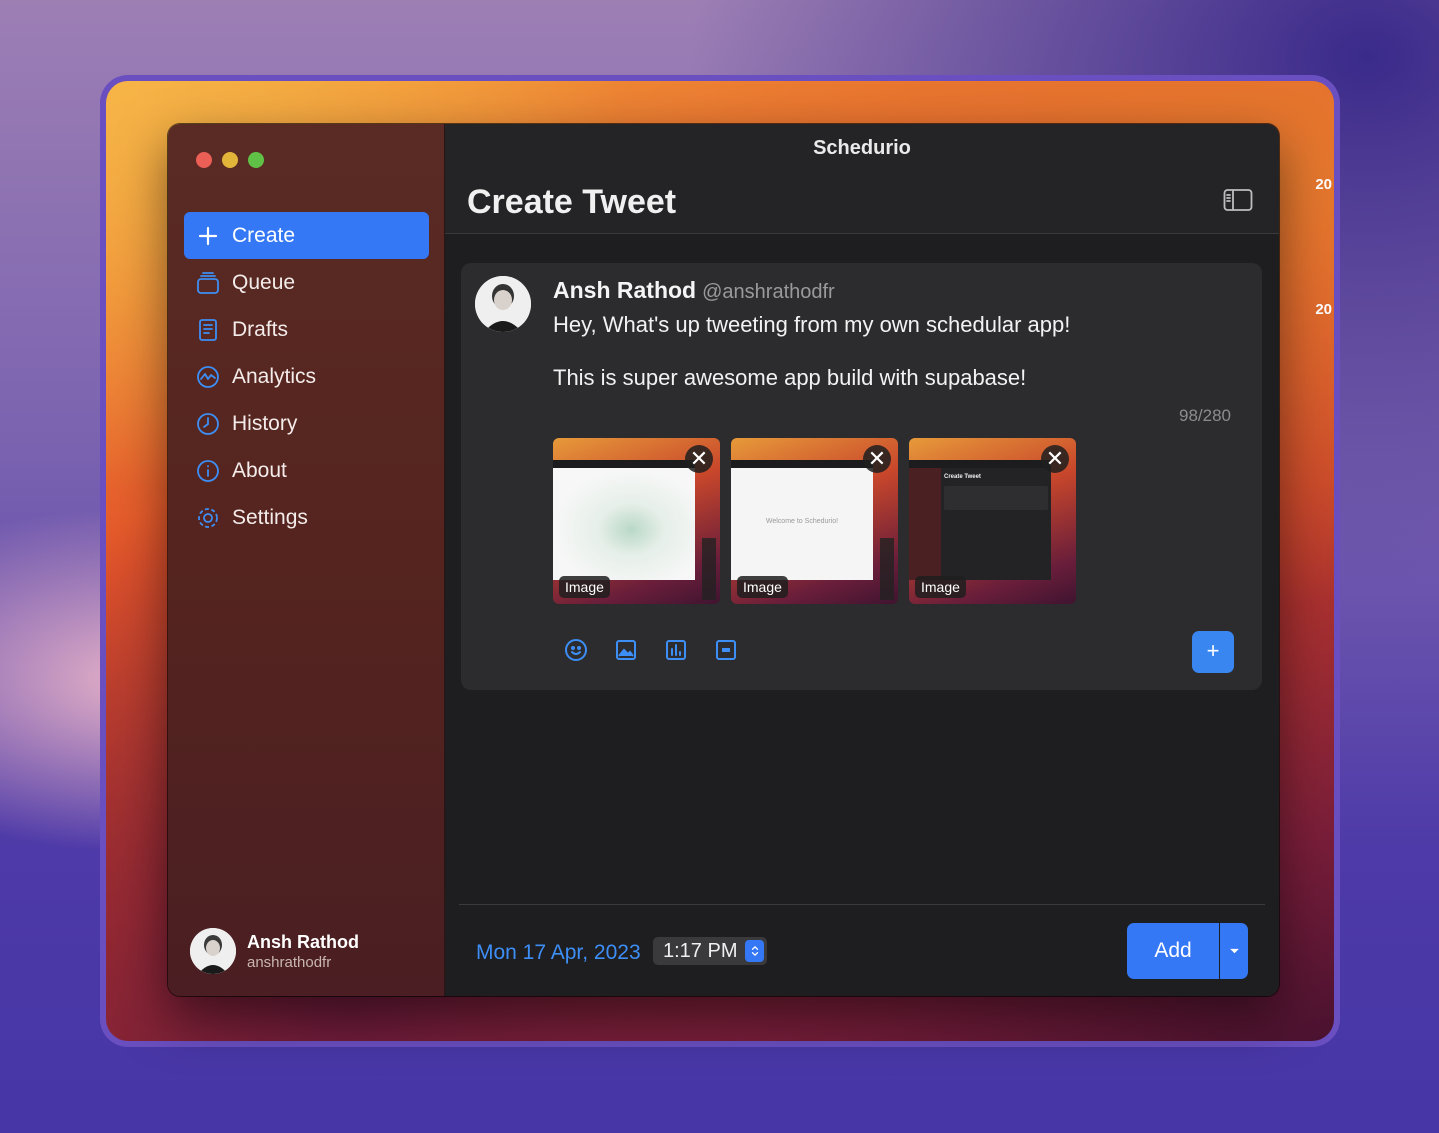  I want to click on user-name: Ansh Rathod, so click(303, 941).